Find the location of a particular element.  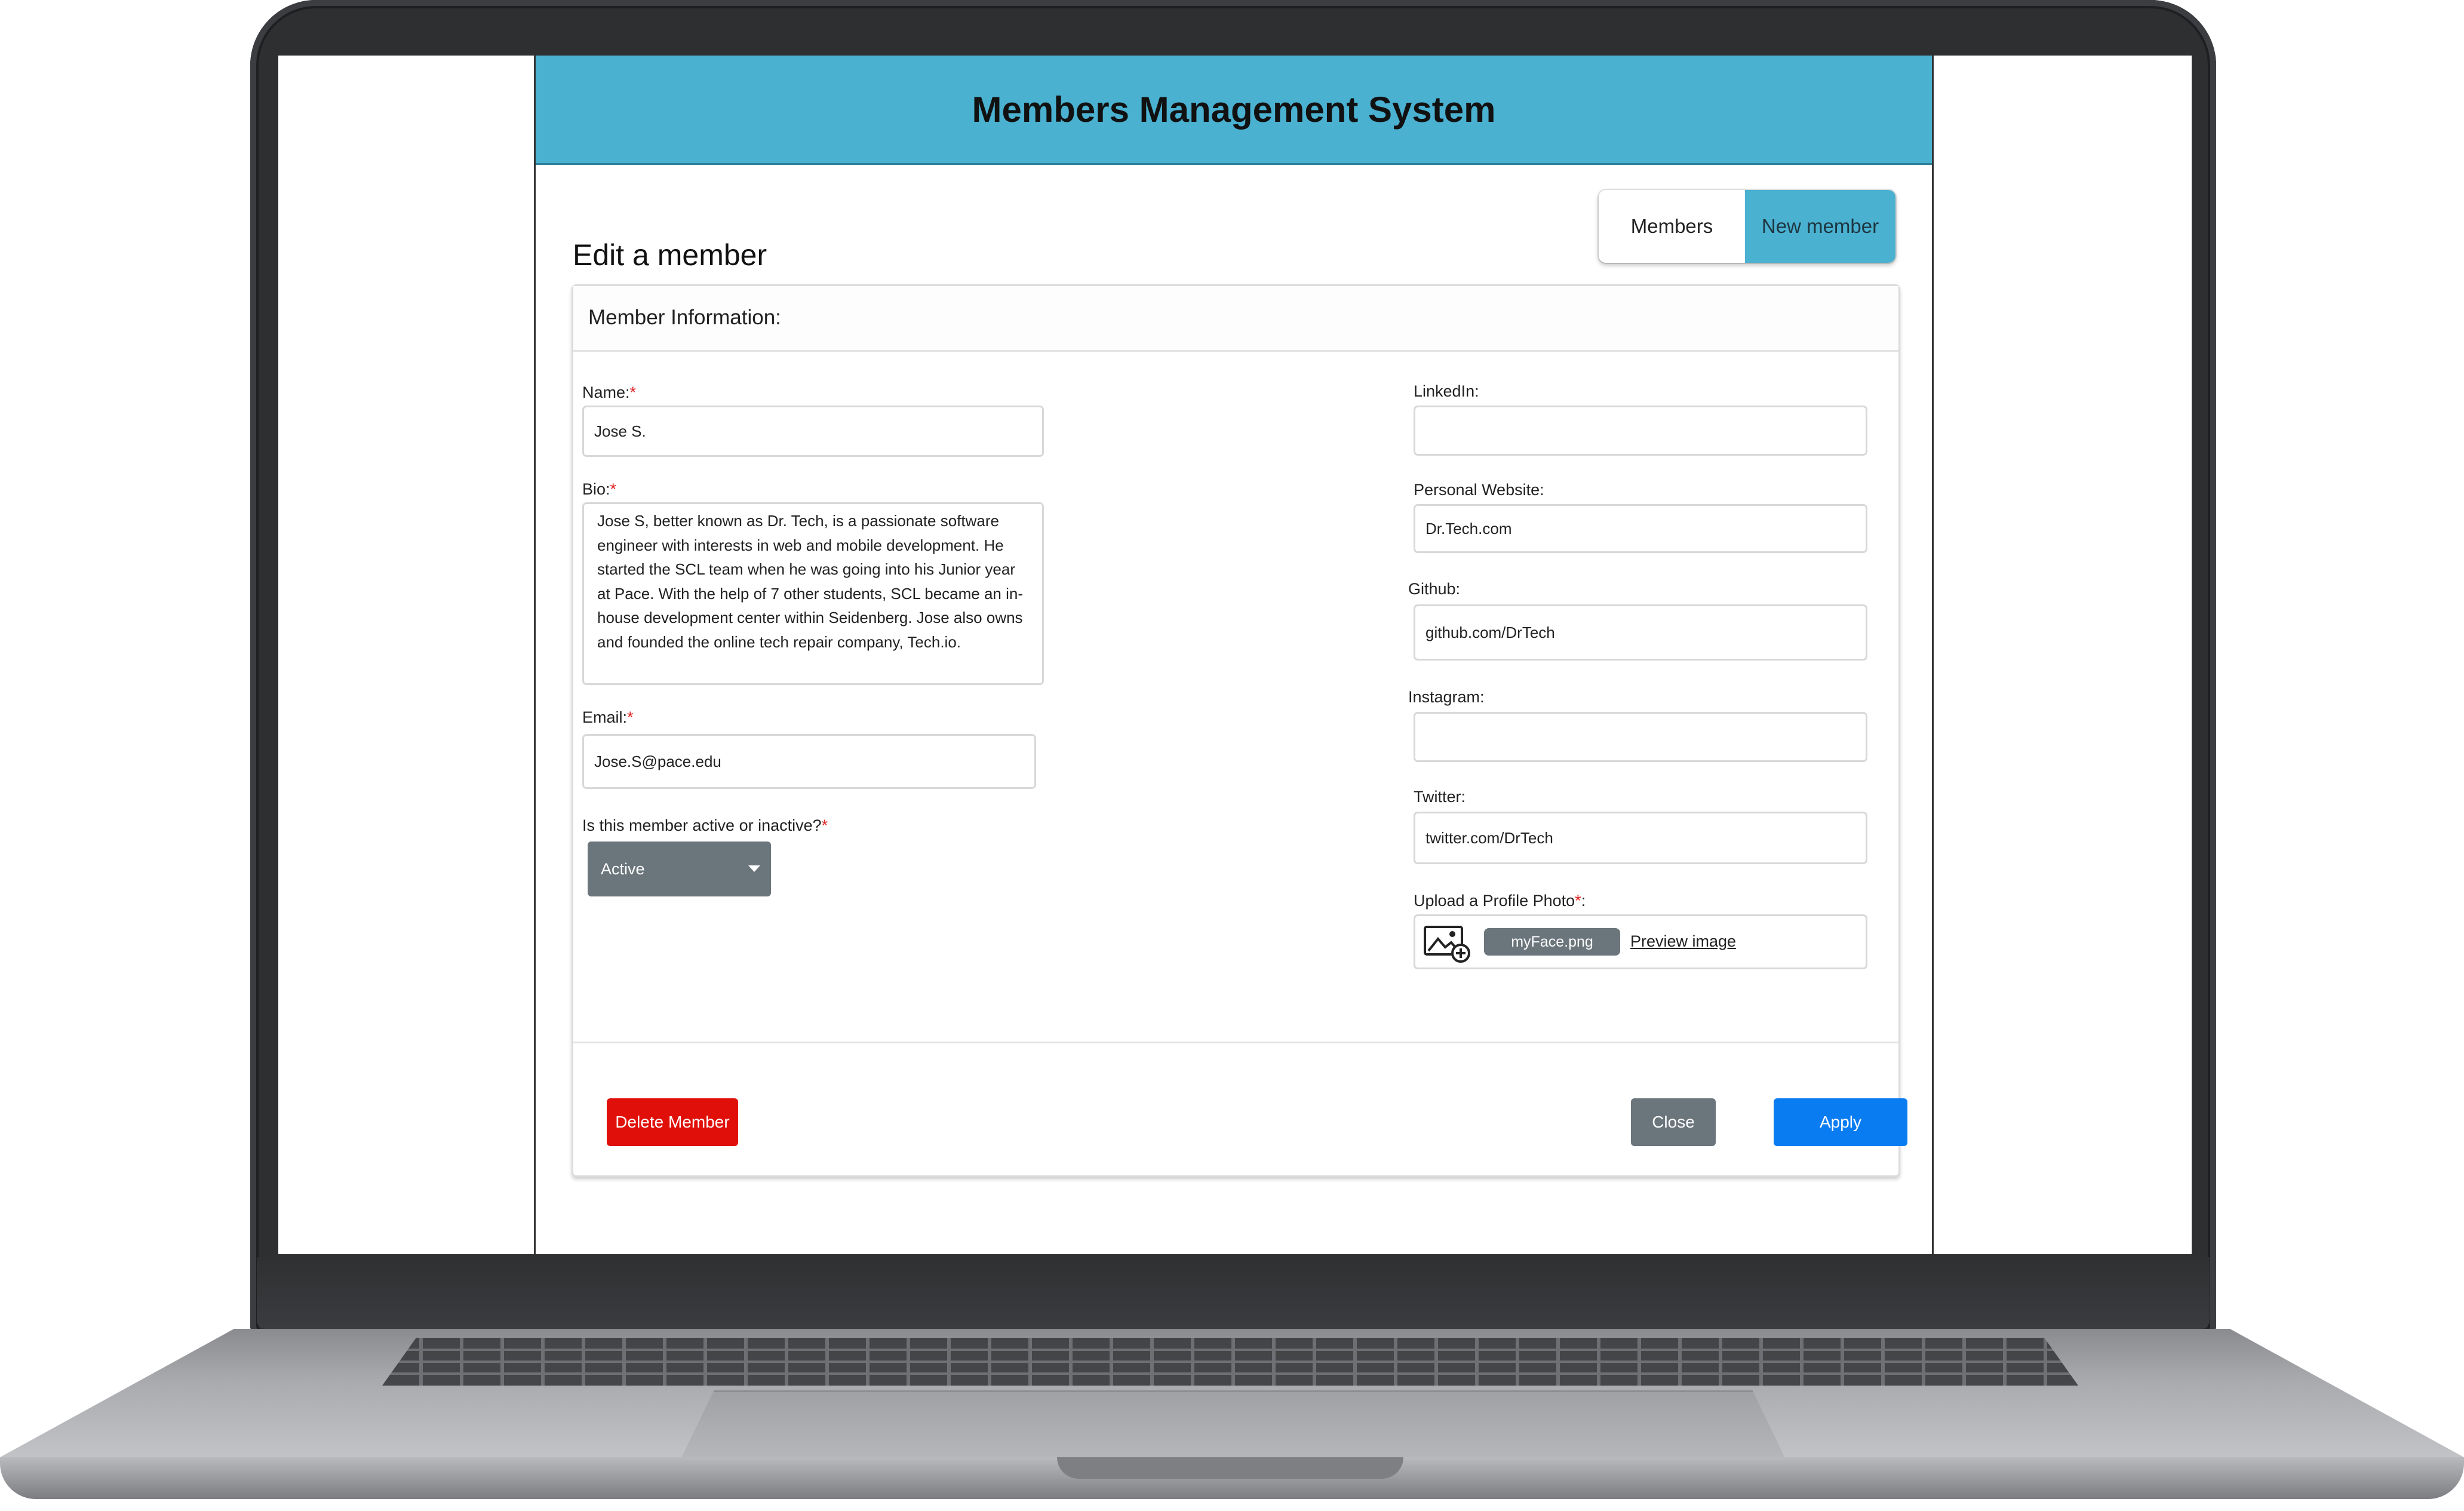

twitter-input: twitter.com/DrTech is located at coordinates (1640, 838).